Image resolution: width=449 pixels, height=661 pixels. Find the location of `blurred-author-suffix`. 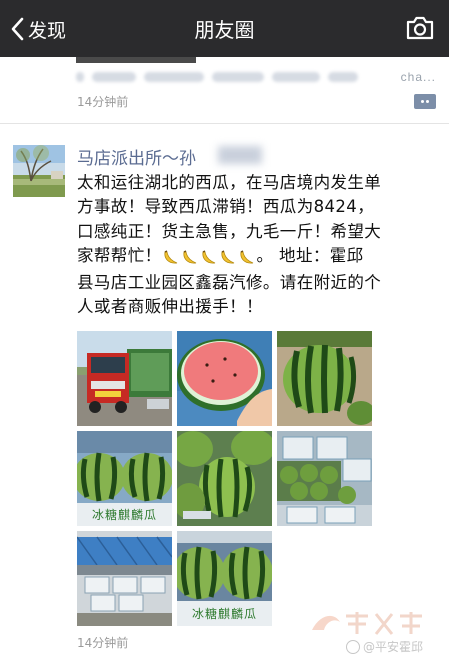

blurred-author-suffix is located at coordinates (240, 155).